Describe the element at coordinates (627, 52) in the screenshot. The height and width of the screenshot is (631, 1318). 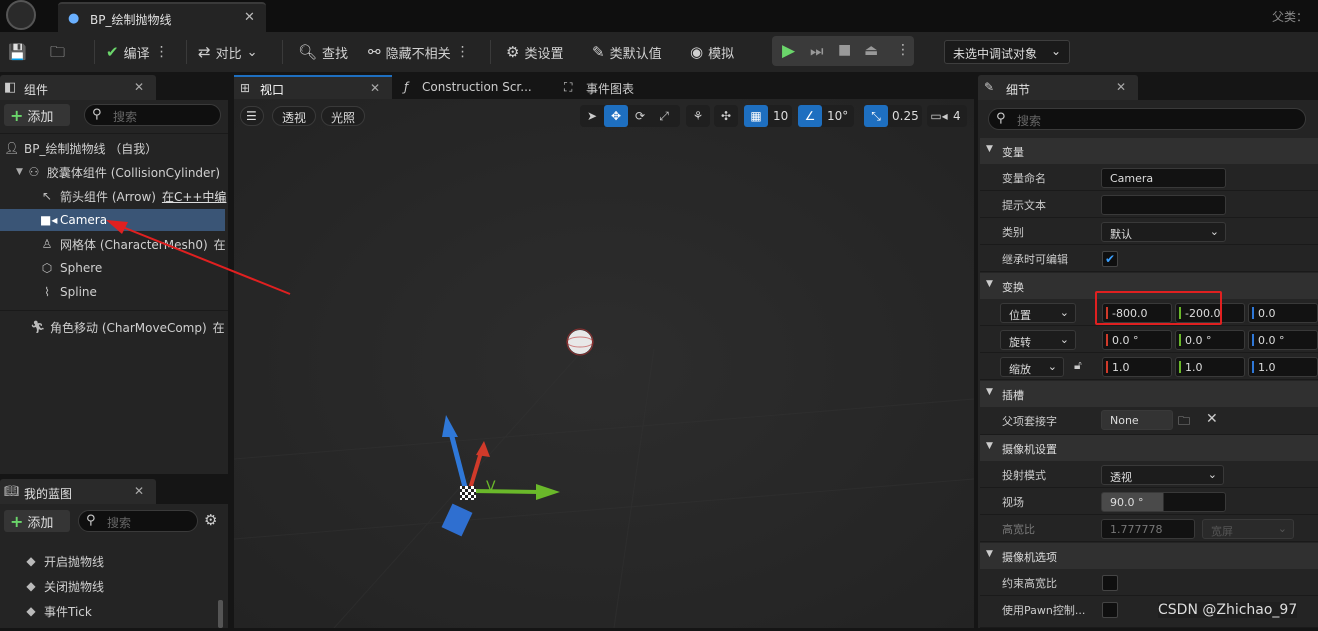
I see `class-defaults-button: ✎ 类默认值` at that location.